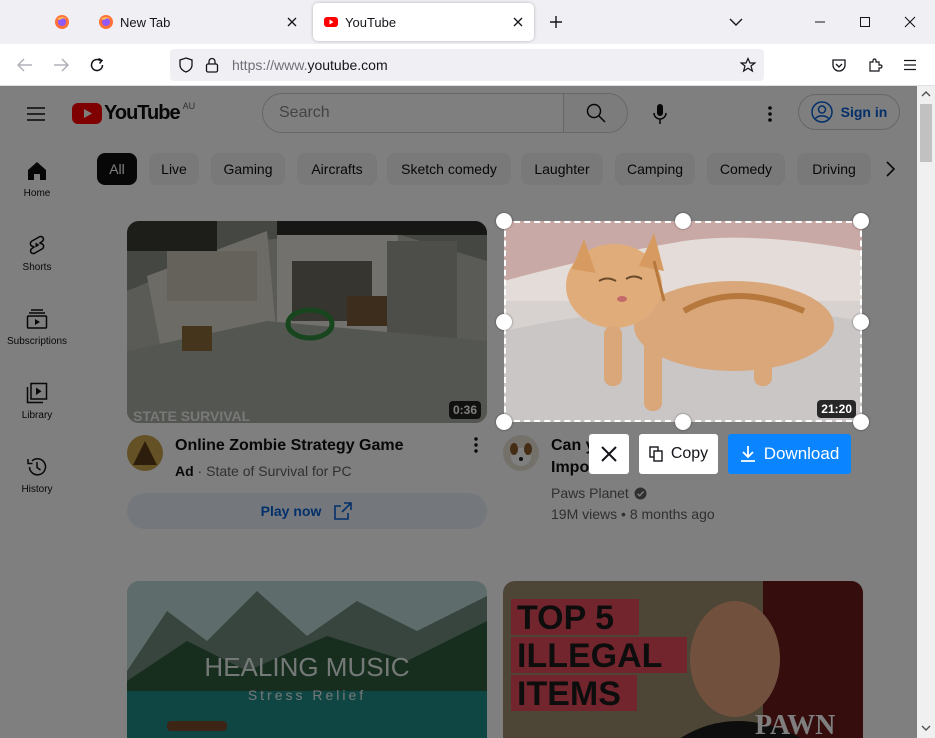  Describe the element at coordinates (413, 113) in the screenshot. I see `search-input: Search` at that location.